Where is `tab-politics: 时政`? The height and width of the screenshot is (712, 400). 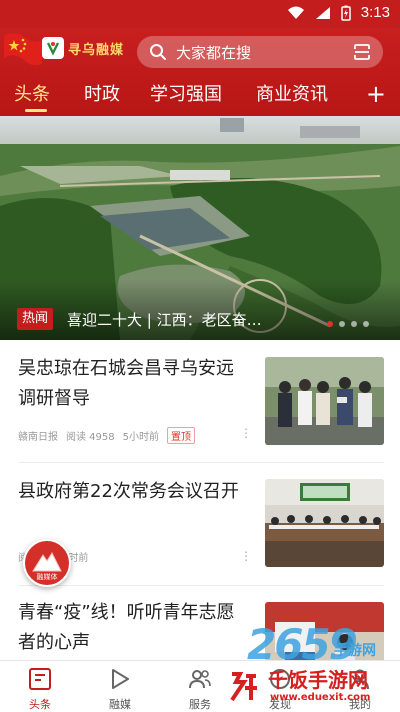 tab-politics: 时政 is located at coordinates (102, 93).